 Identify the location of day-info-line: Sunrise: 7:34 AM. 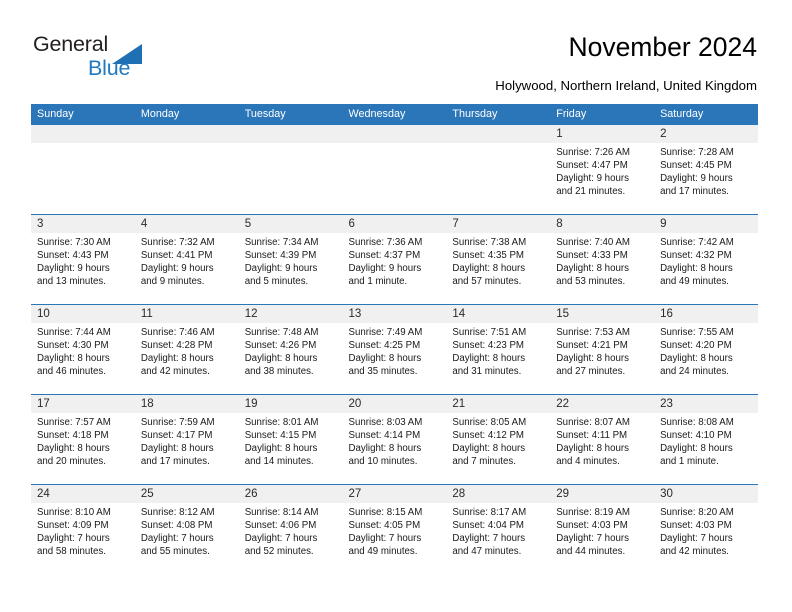
(281, 242).